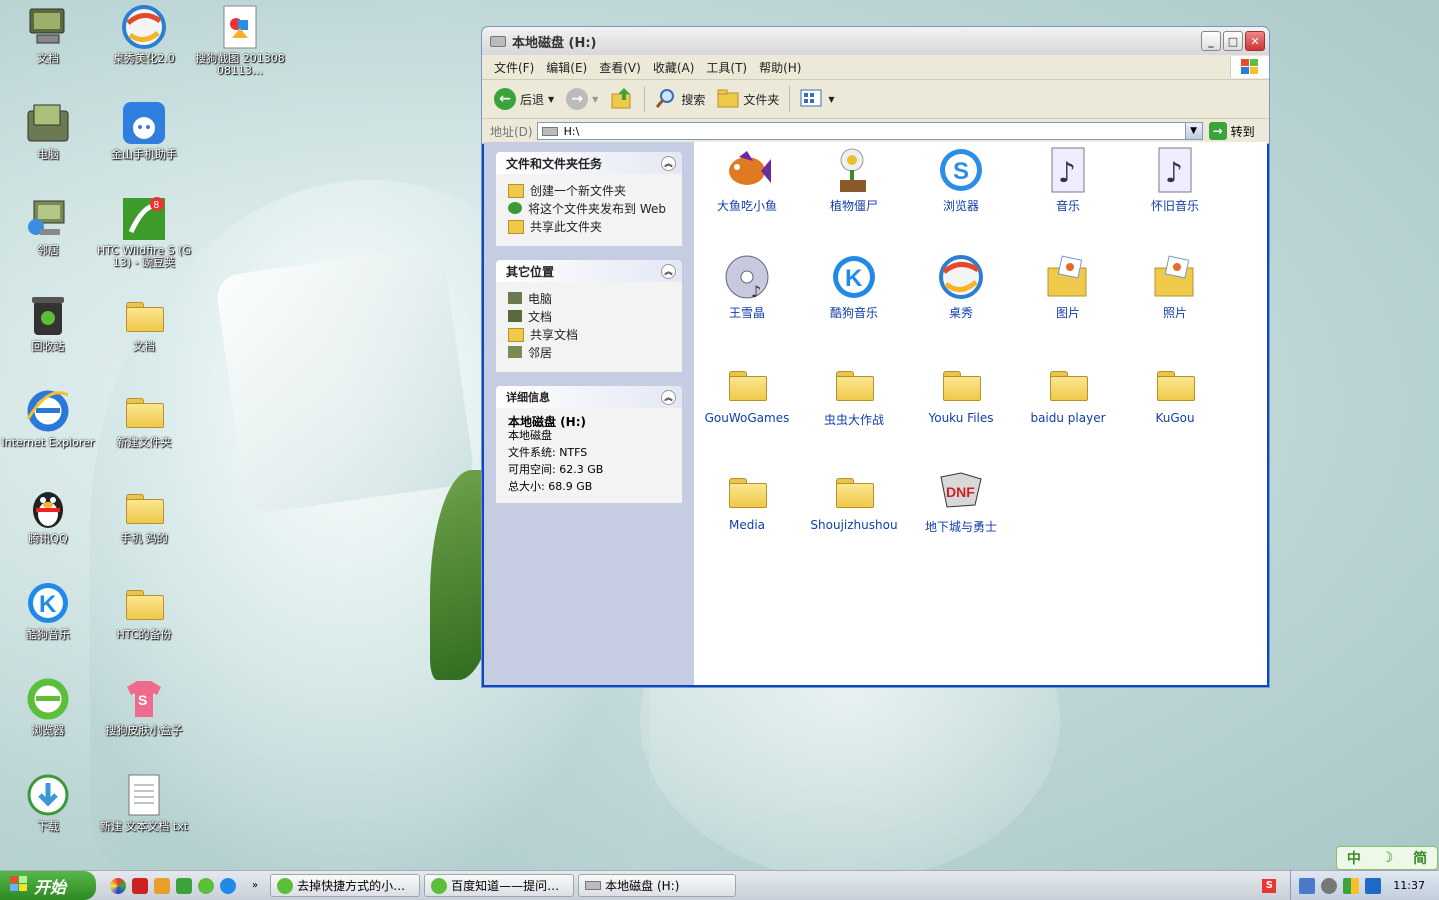 Image resolution: width=1439 pixels, height=900 pixels. What do you see at coordinates (589, 271) in the screenshot?
I see `panel-header: 其它位置 ︽` at bounding box center [589, 271].